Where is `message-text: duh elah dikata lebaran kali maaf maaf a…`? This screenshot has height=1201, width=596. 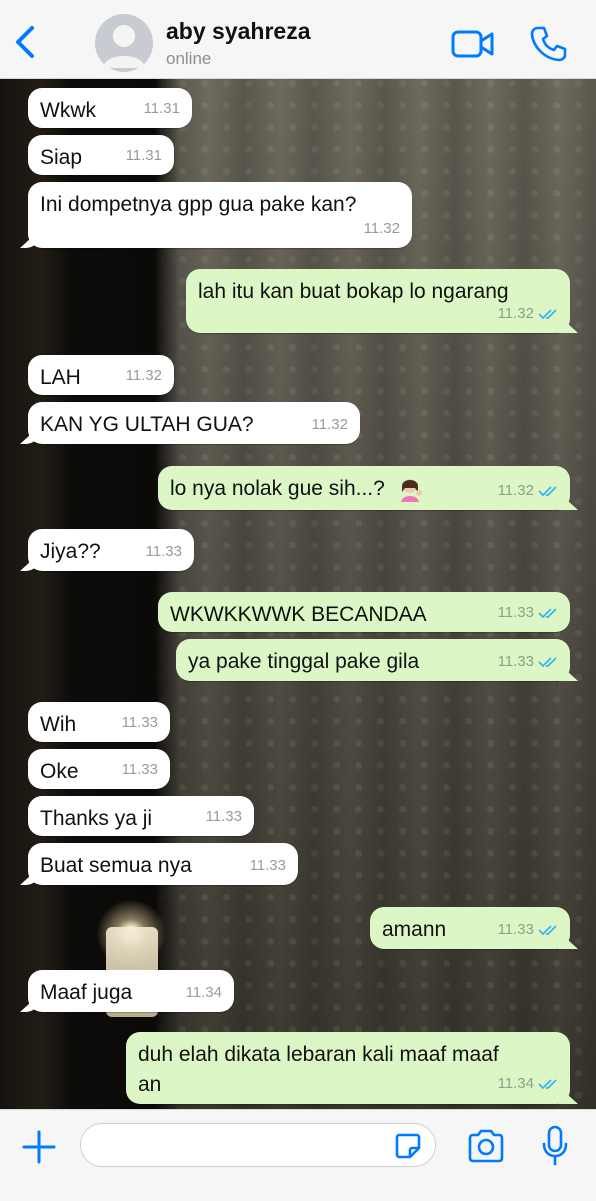
message-text: duh elah dikata lebaran kali maaf maaf a… is located at coordinates (318, 1069).